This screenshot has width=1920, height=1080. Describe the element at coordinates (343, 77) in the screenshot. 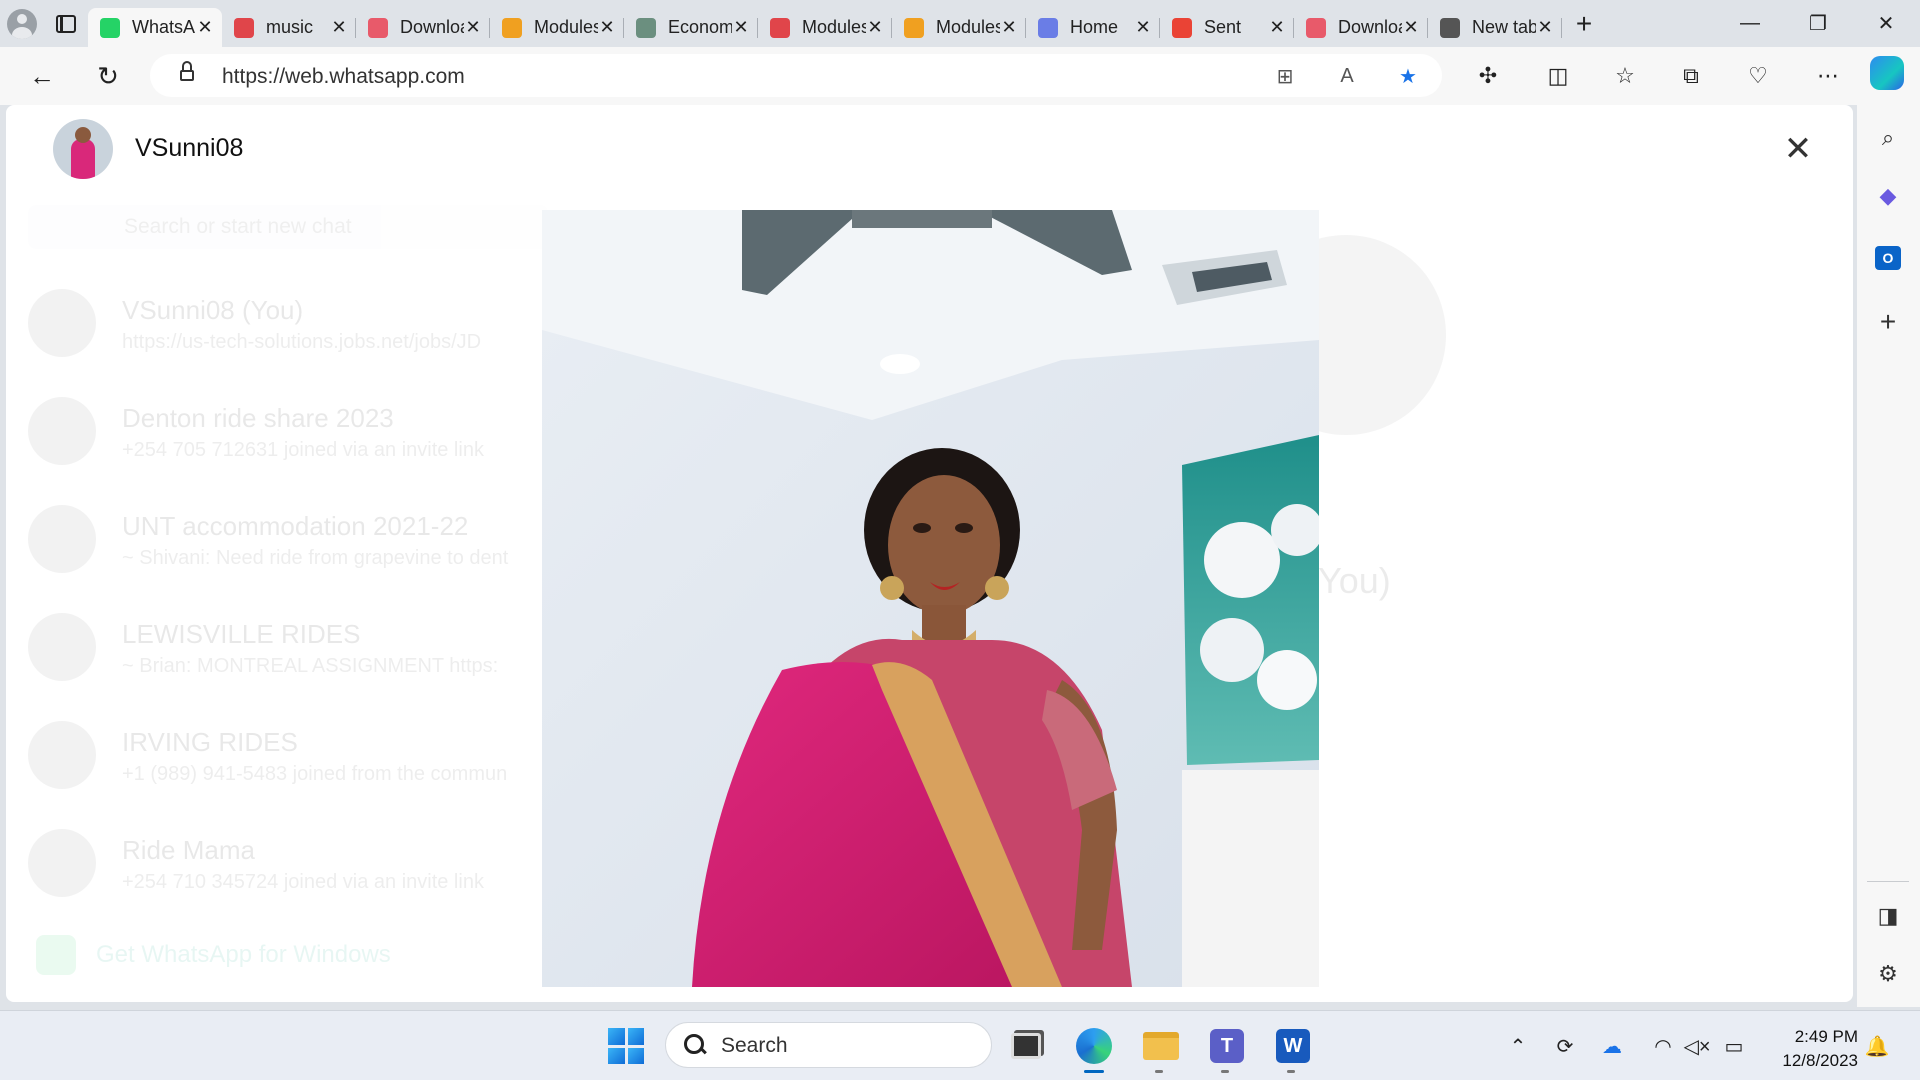

I see `url-text: https://web.whatsapp.com` at that location.